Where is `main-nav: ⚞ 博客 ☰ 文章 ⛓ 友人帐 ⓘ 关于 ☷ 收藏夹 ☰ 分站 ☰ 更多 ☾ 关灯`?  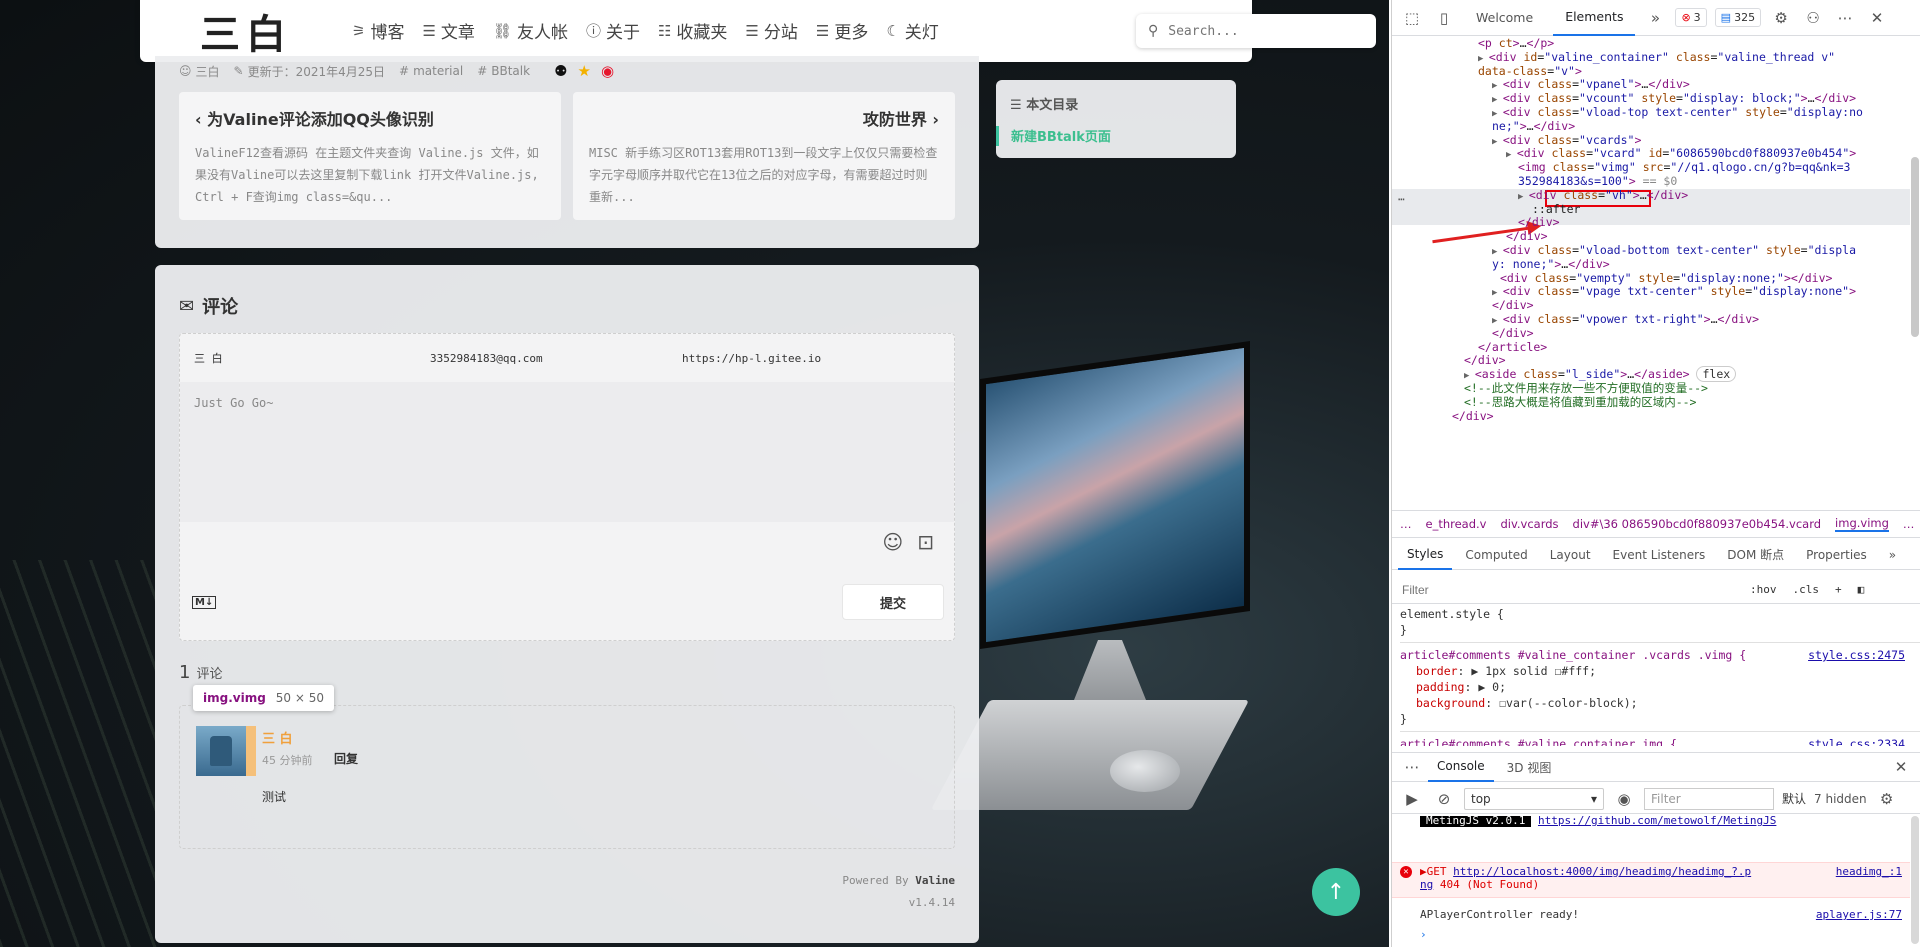
main-nav: ⚞ 博客 ☰ 文章 ⛓ 友人帐 ⓘ 关于 ☷ 收藏夹 ☰ 分站 ☰ 更多 ☾ 关灯 is located at coordinates (645, 31).